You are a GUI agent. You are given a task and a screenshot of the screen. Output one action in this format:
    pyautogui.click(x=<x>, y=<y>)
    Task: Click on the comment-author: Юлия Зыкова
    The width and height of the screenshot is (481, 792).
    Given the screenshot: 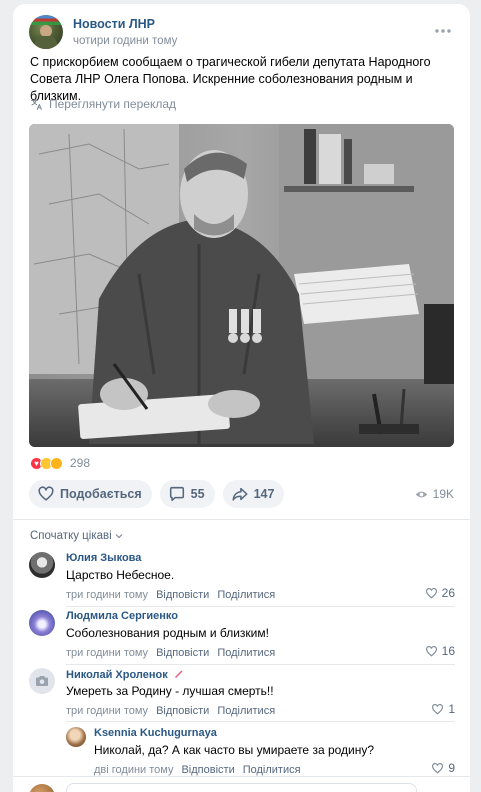 What is the action you would take?
    pyautogui.click(x=103, y=558)
    